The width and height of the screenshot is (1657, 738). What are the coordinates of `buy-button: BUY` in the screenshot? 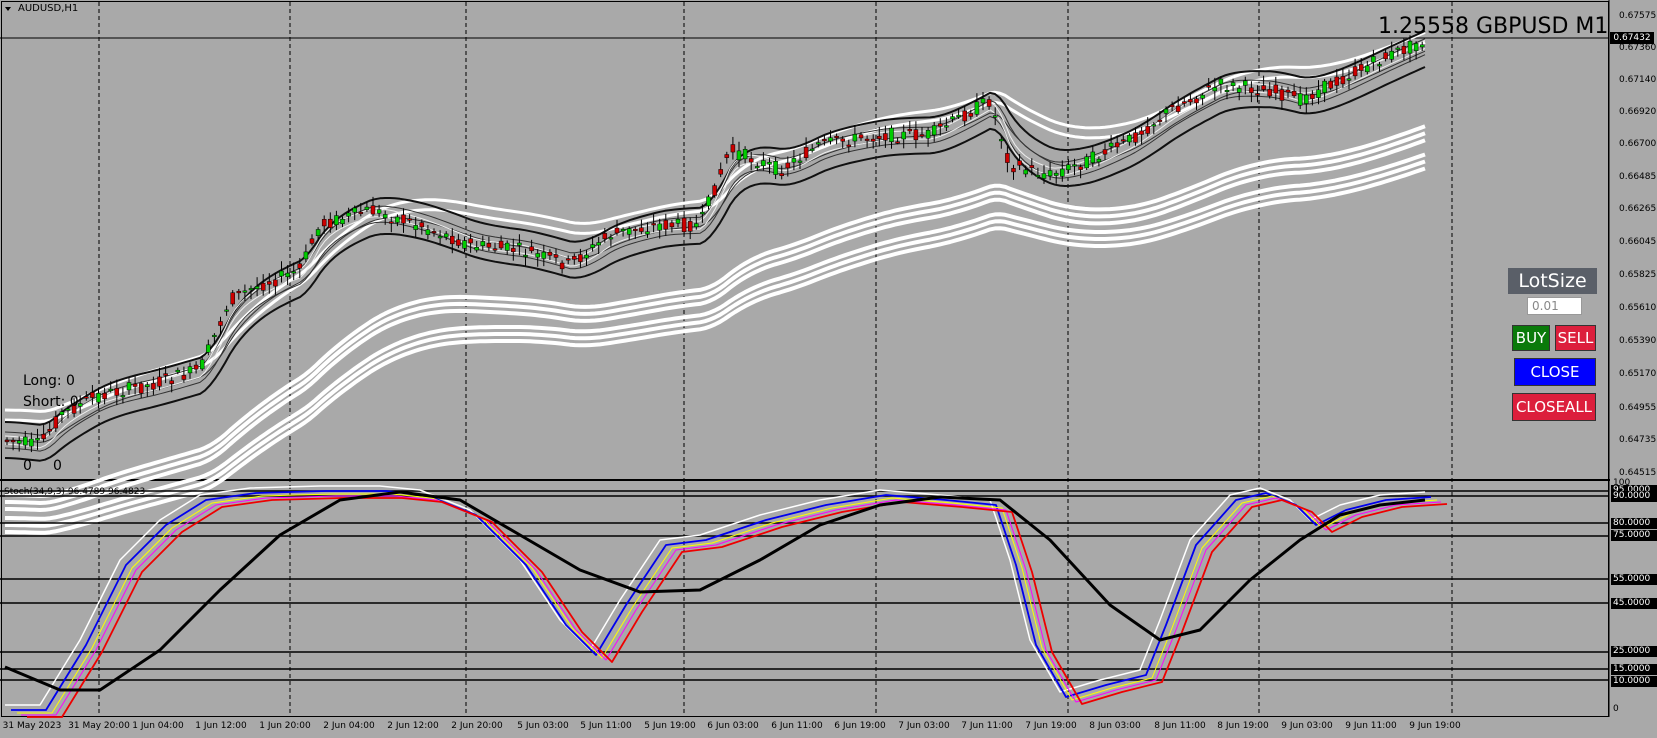 It's located at (1531, 338).